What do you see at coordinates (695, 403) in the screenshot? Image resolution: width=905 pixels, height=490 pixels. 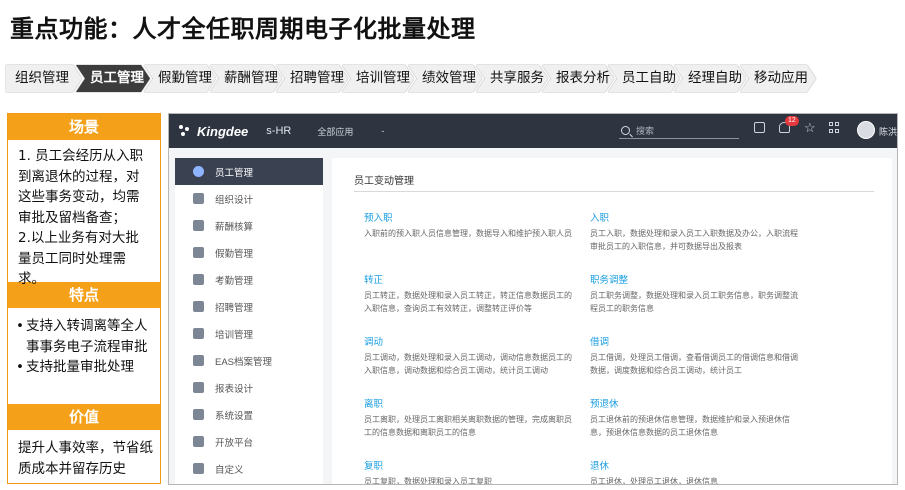 I see `card-title: 预退休` at bounding box center [695, 403].